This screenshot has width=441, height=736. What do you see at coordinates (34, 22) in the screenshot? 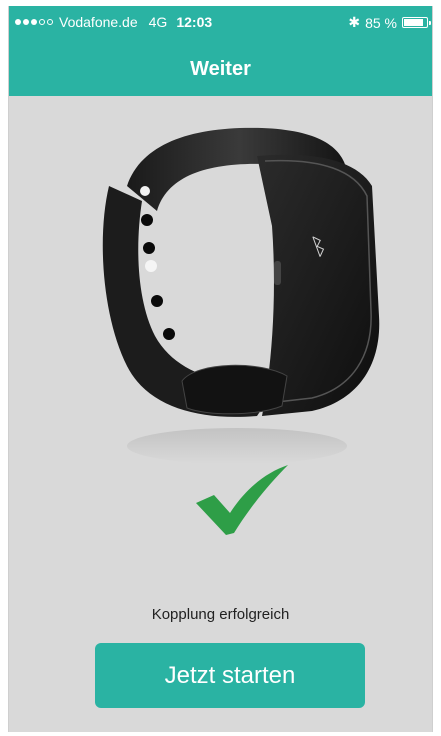
I see `signal-dots-icon` at bounding box center [34, 22].